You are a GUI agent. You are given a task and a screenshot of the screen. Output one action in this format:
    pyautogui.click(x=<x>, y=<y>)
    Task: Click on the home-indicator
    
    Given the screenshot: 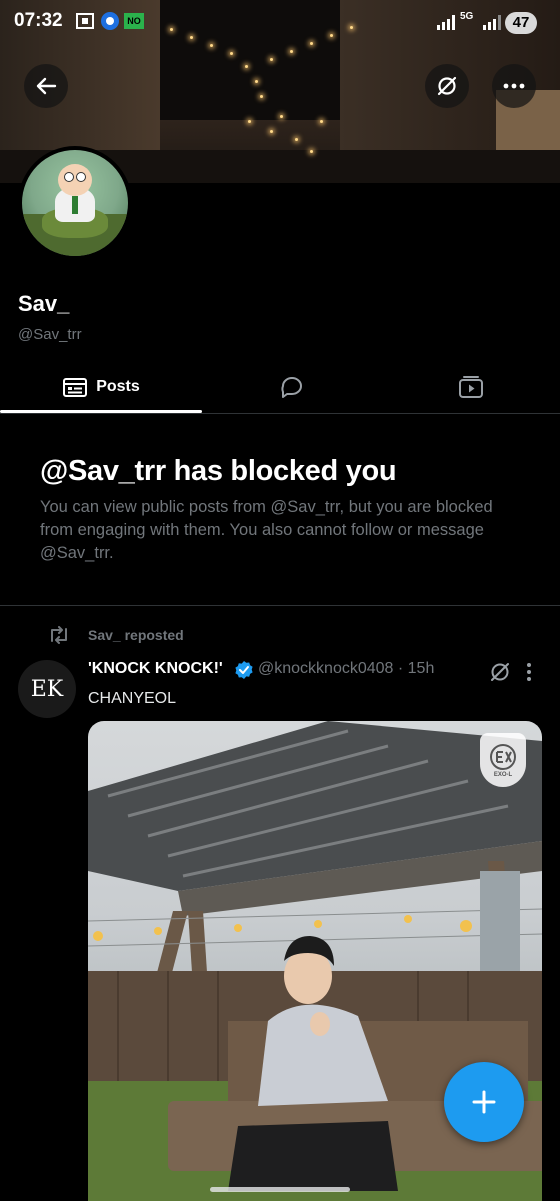 What is the action you would take?
    pyautogui.click(x=280, y=1189)
    